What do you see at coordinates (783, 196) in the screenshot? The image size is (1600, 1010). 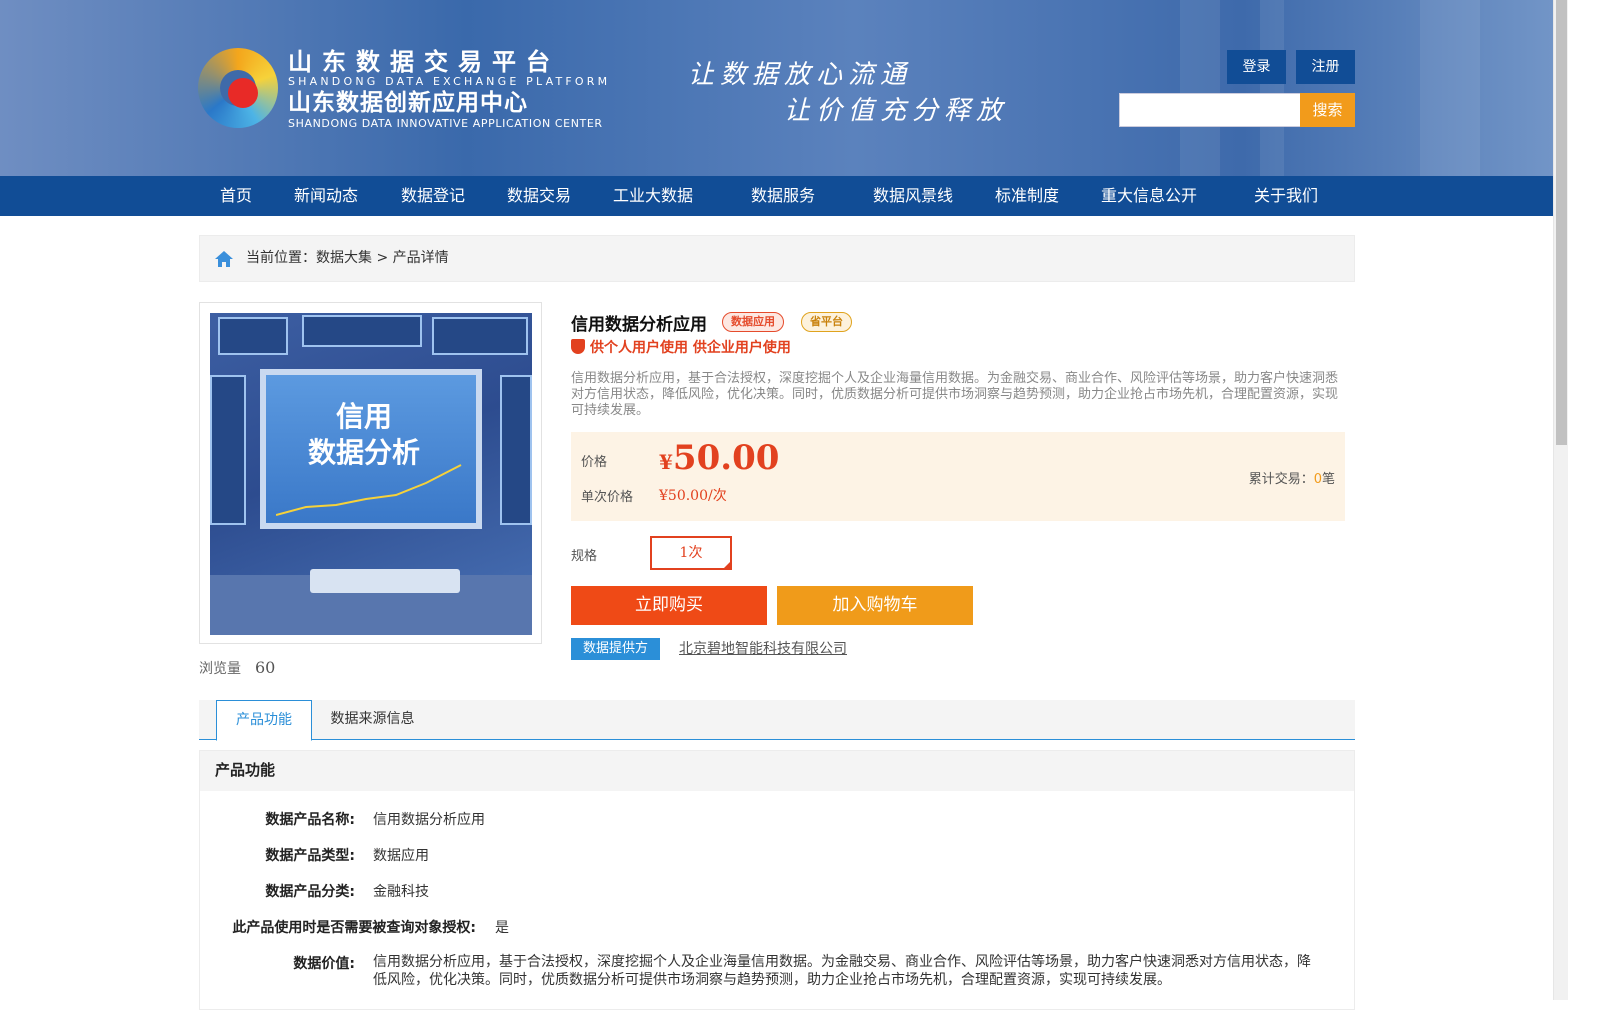 I see `nav-item-data-services: 数据服务` at bounding box center [783, 196].